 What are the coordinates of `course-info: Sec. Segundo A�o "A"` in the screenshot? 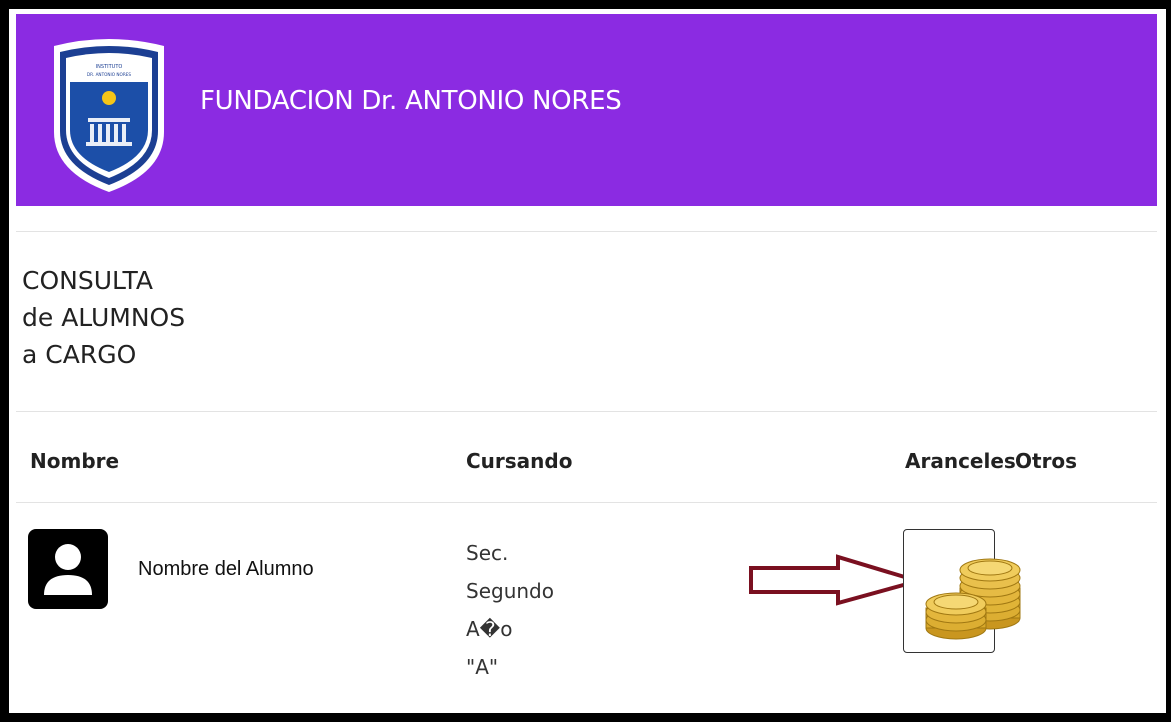 It's located at (510, 610).